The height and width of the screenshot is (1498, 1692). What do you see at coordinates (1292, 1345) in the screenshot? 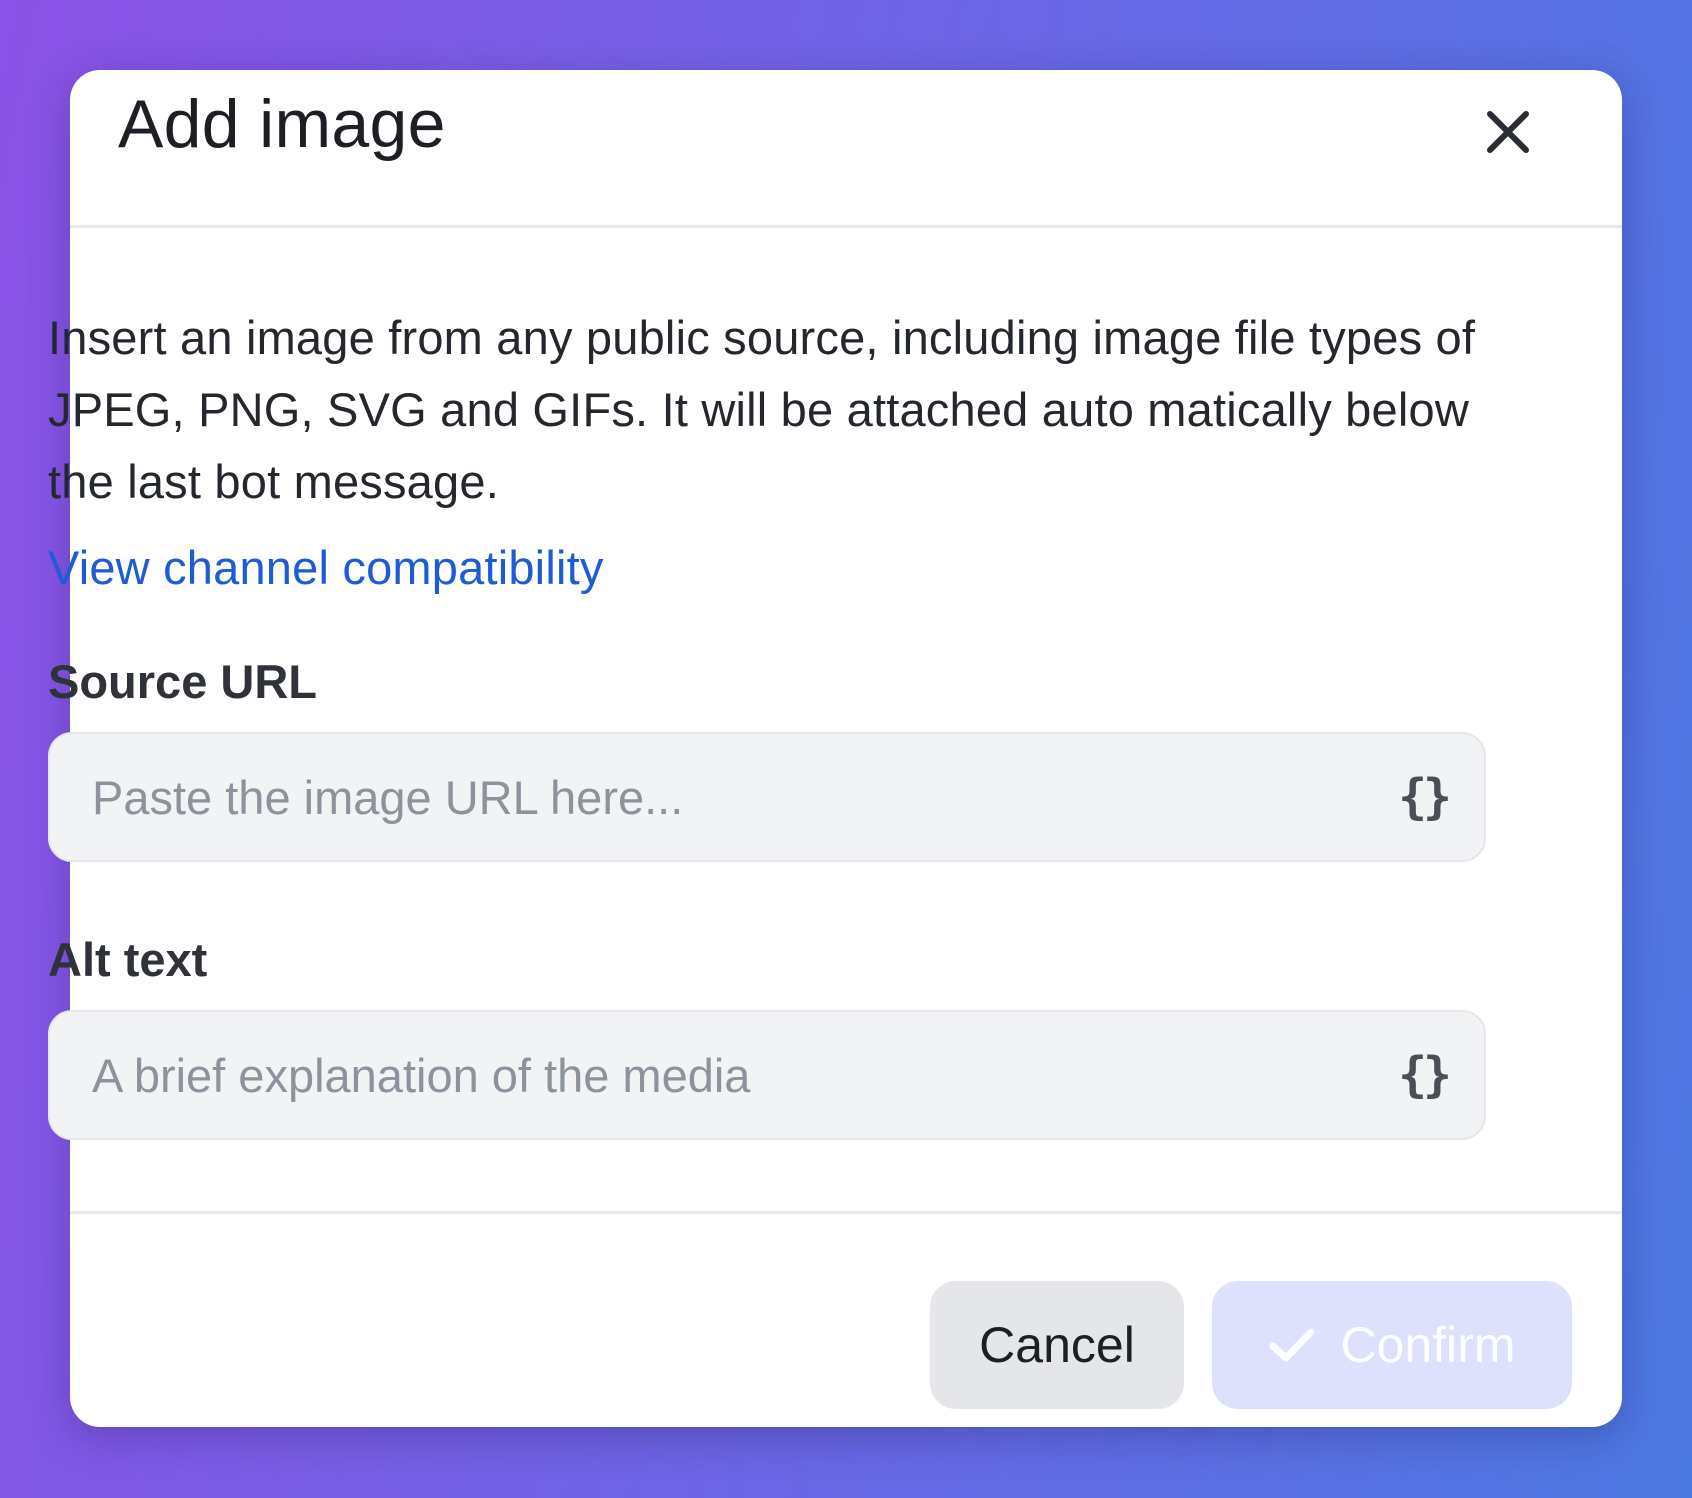
I see `check-icon` at bounding box center [1292, 1345].